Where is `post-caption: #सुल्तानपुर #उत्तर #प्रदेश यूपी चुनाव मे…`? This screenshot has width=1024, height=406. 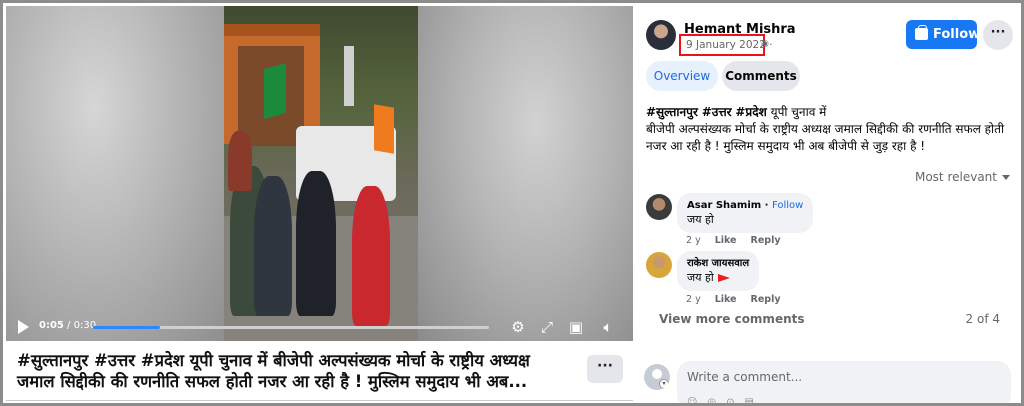
post-caption: #सुल्तानपुर #उत्तर #प्रदेश यूपी चुनाव मे… is located at coordinates (299, 371).